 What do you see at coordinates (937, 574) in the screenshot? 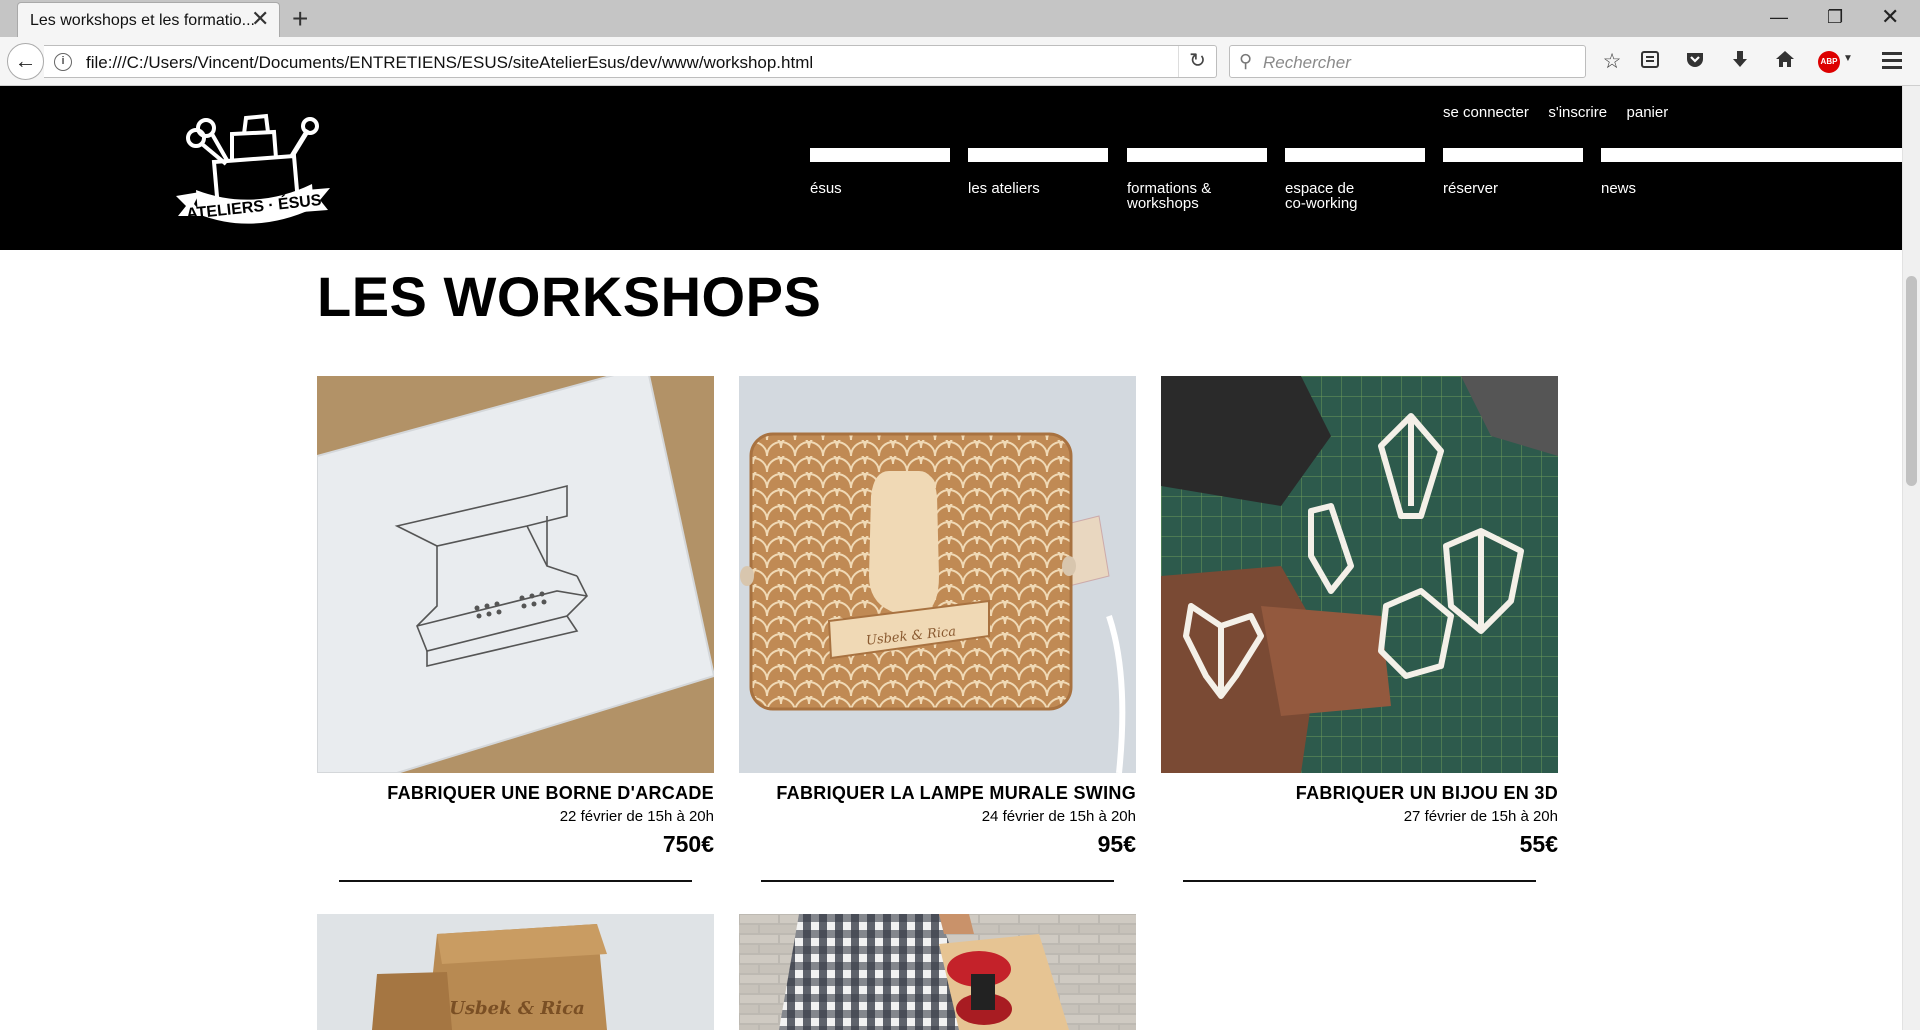
I see `wall-lamp-image: Usbek & Rica` at bounding box center [937, 574].